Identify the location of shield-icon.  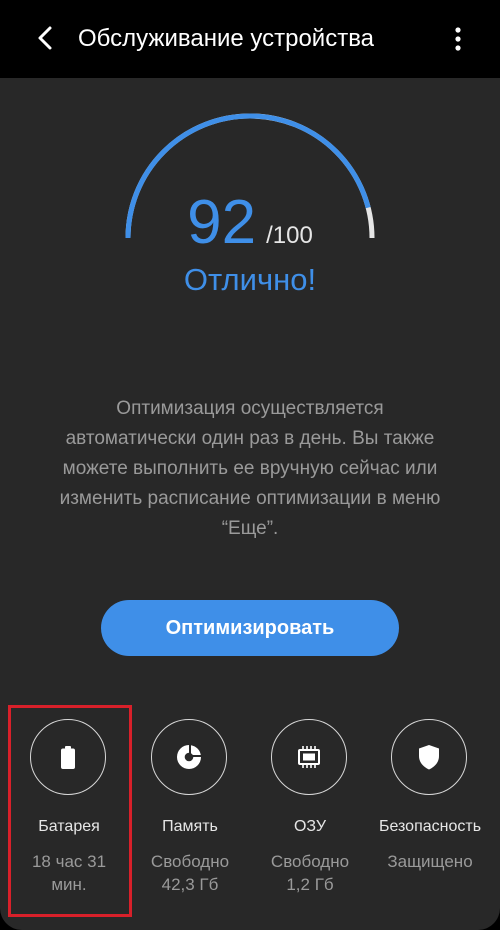
(429, 757).